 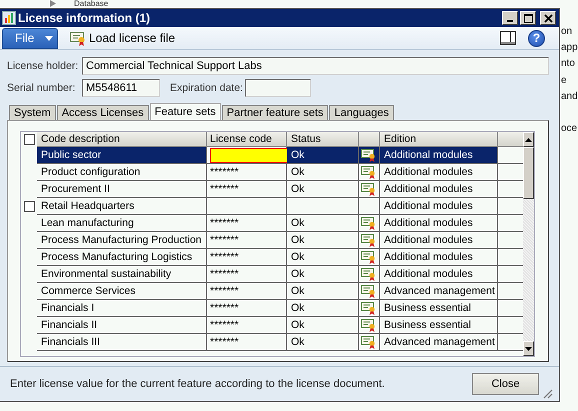 What do you see at coordinates (569, 96) in the screenshot?
I see `background-text: and` at bounding box center [569, 96].